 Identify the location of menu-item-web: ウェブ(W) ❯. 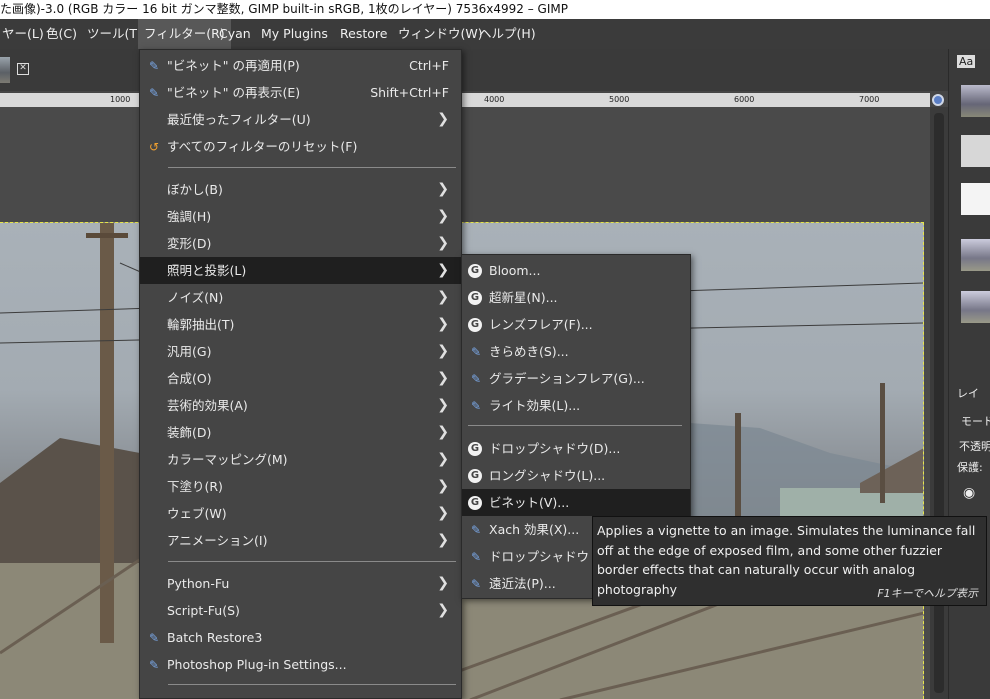
(300, 513).